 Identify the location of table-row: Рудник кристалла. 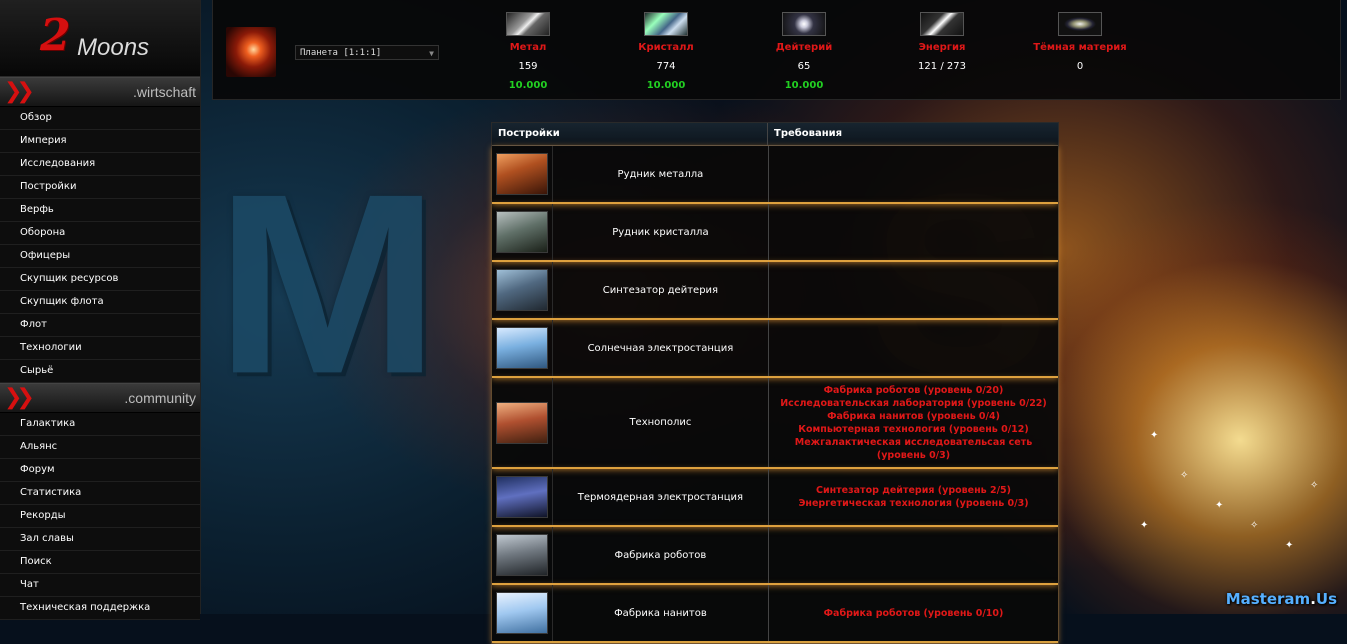
(775, 233).